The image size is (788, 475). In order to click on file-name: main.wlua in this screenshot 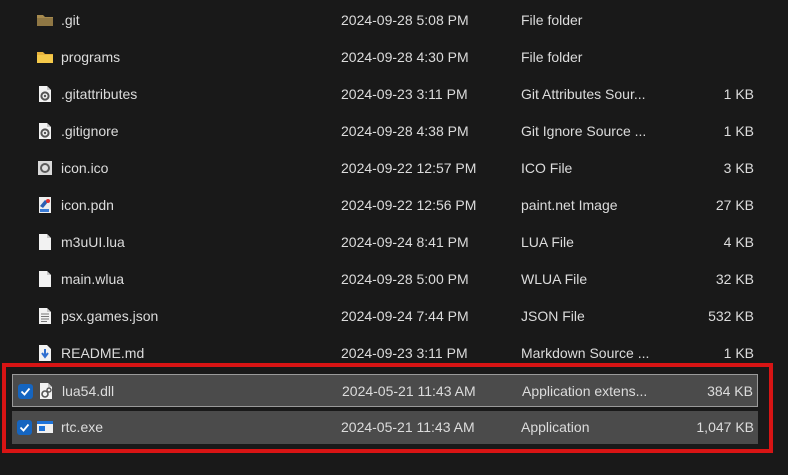, I will do `click(93, 279)`.